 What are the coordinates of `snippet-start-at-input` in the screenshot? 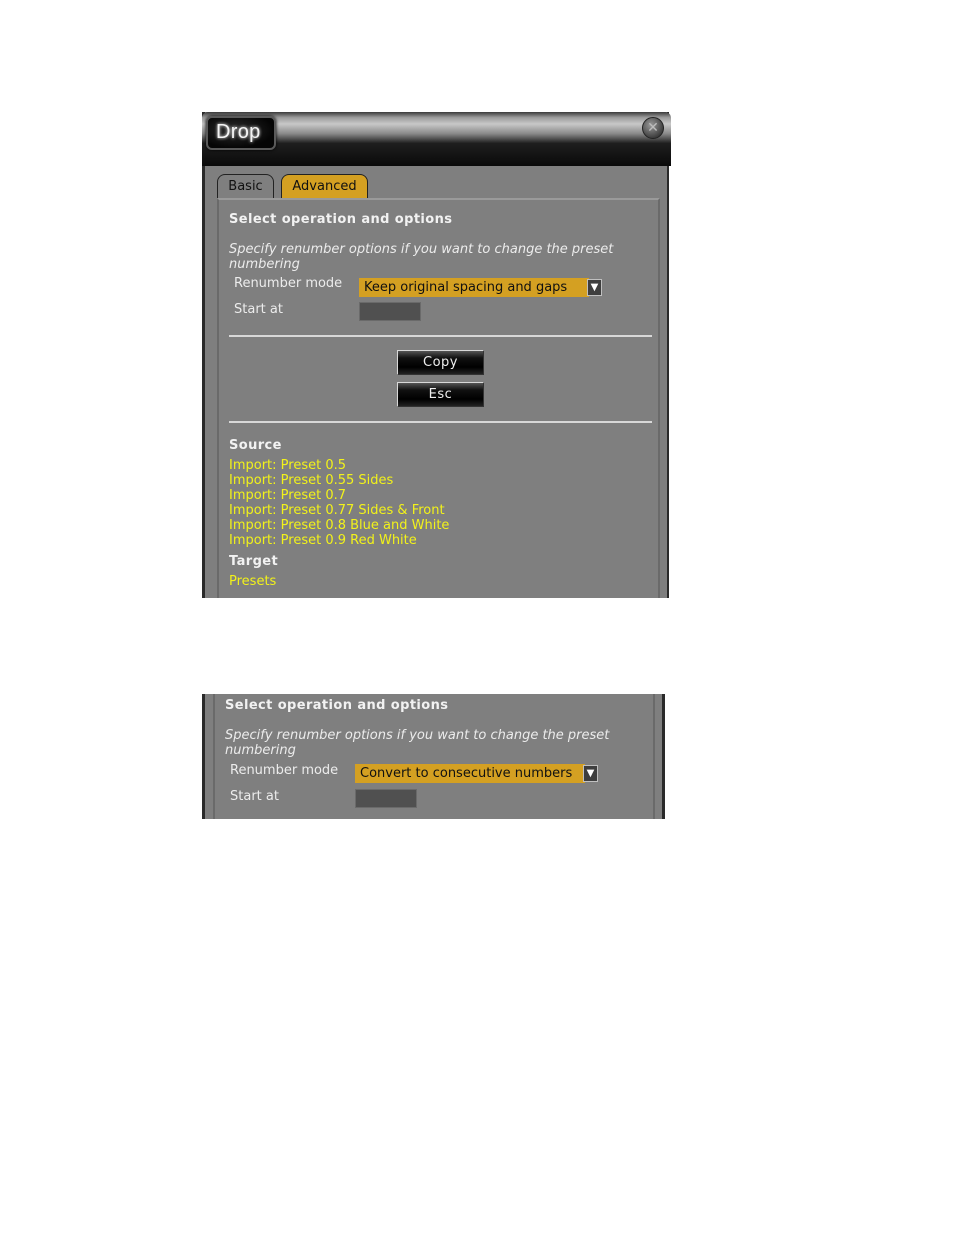 It's located at (386, 798).